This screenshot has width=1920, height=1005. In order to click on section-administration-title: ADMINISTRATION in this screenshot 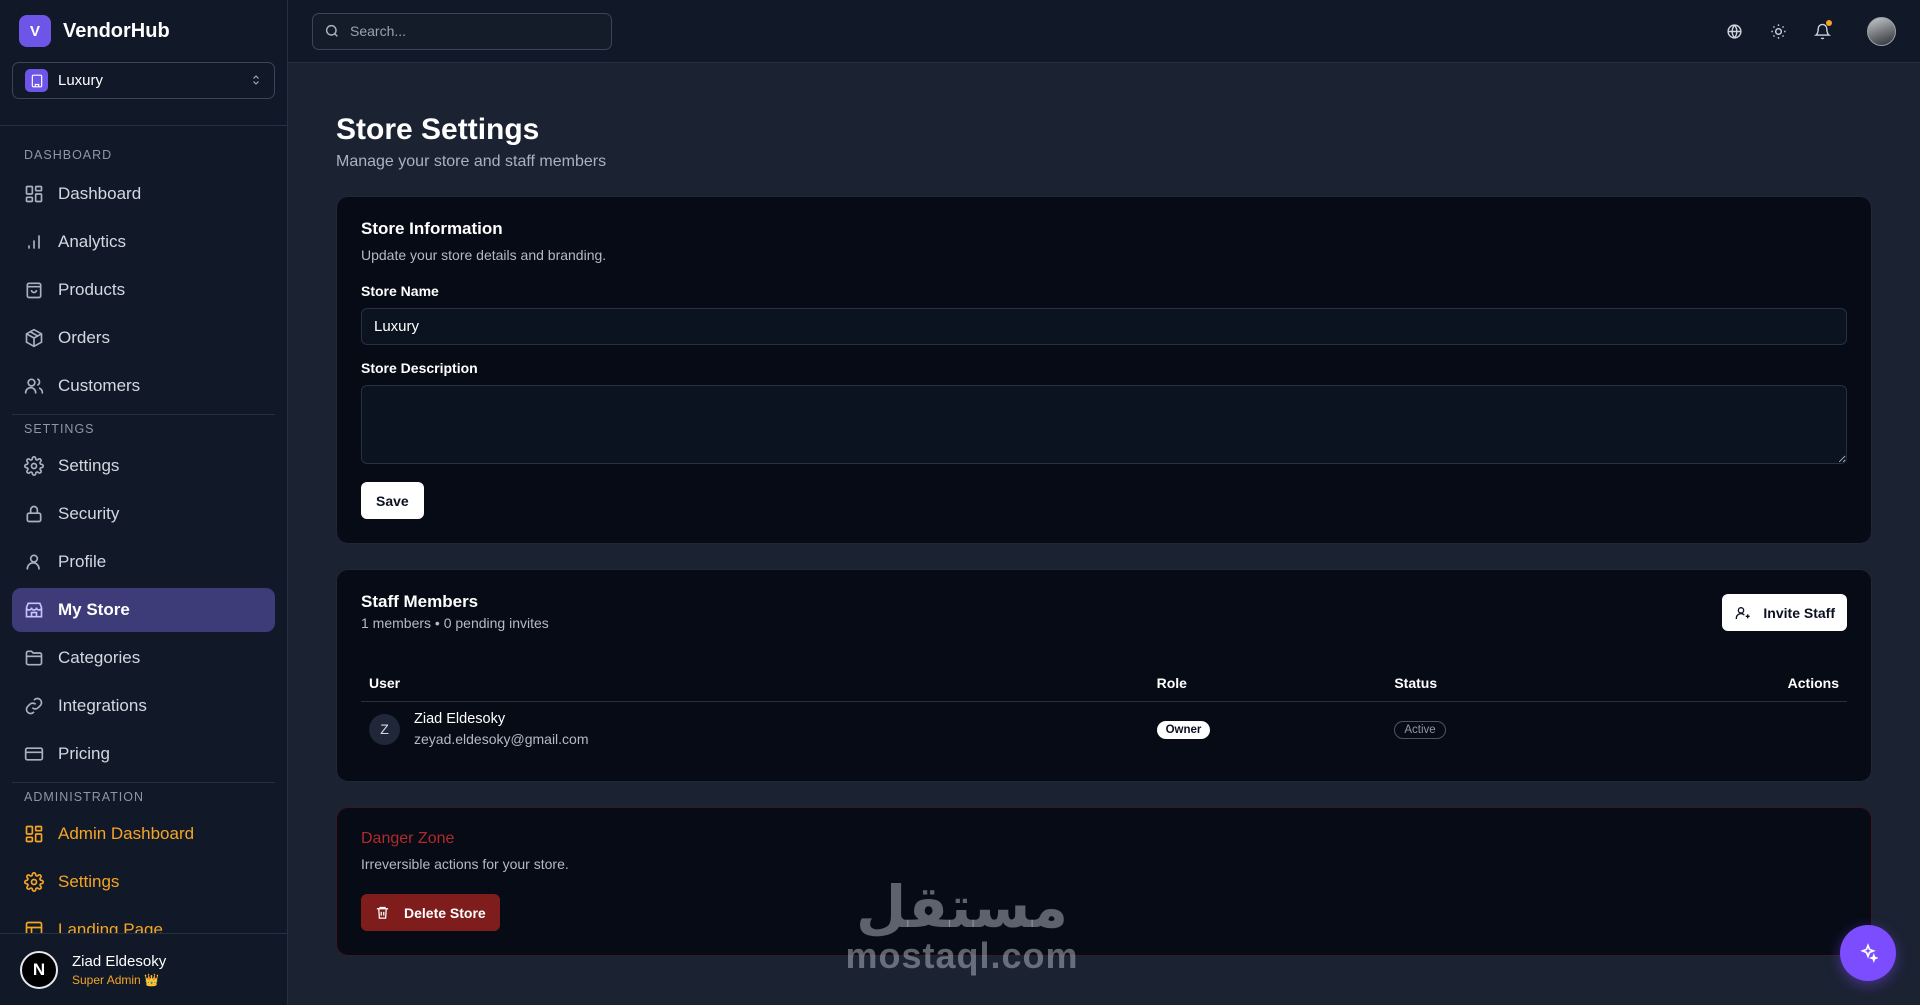, I will do `click(143, 793)`.